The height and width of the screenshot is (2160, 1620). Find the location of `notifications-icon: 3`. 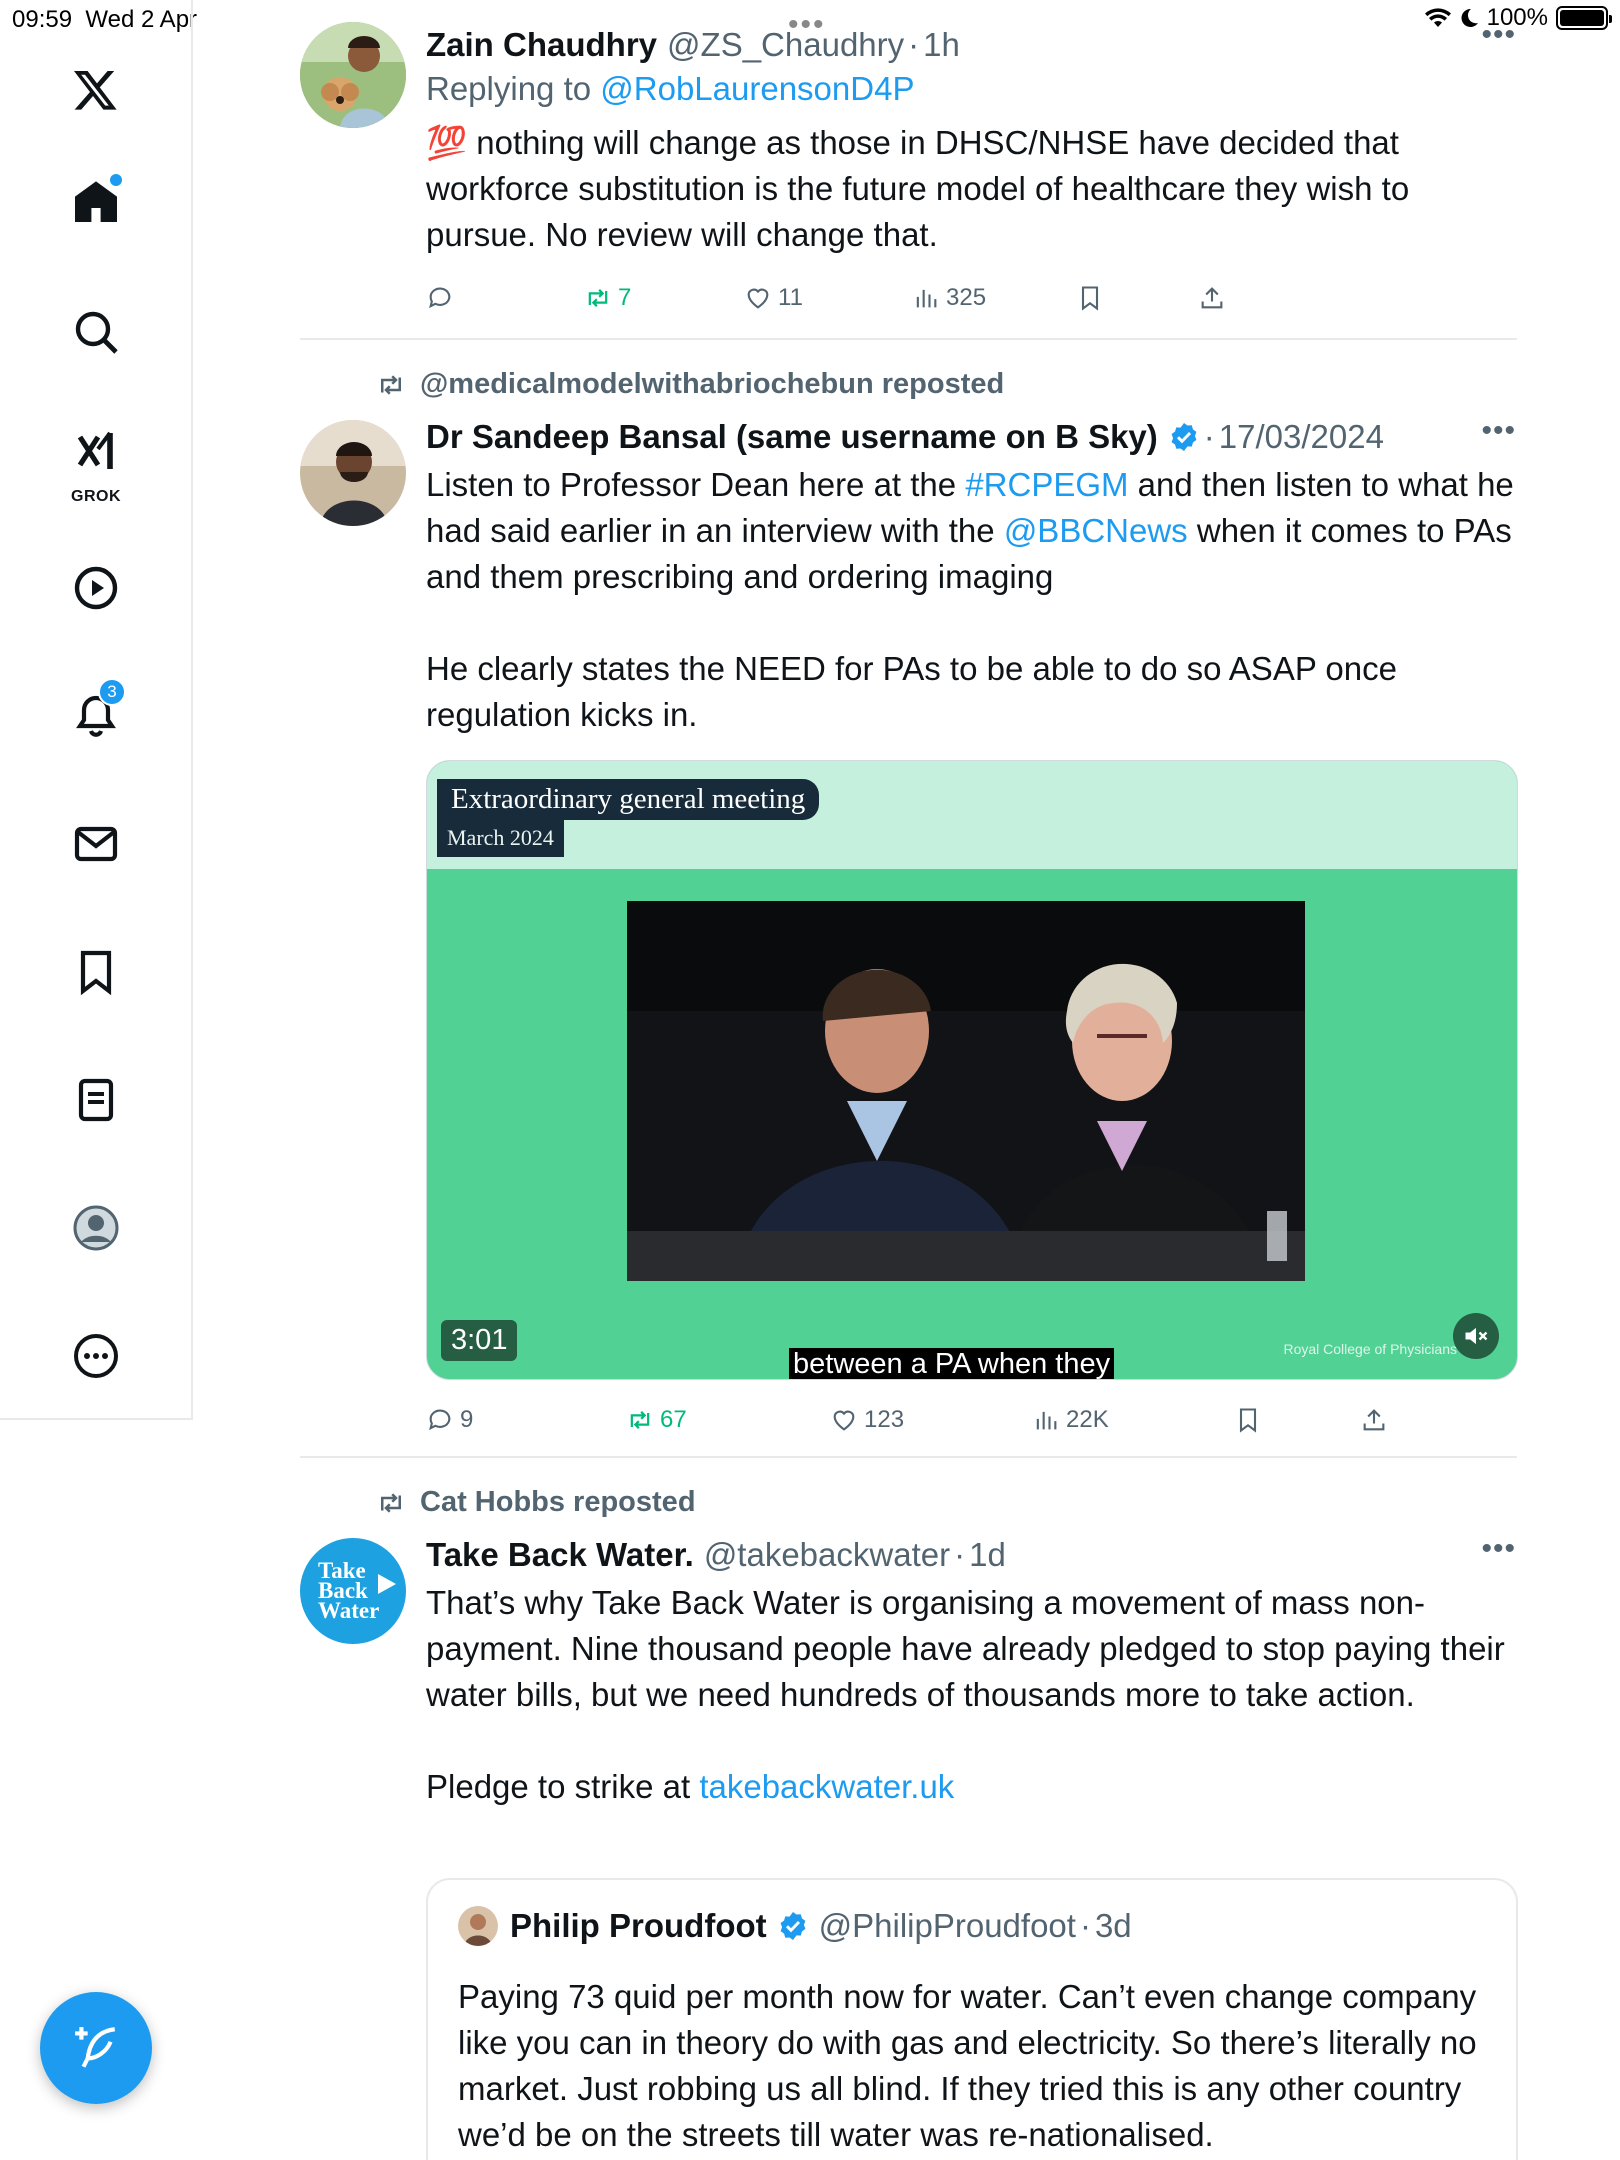

notifications-icon: 3 is located at coordinates (96, 716).